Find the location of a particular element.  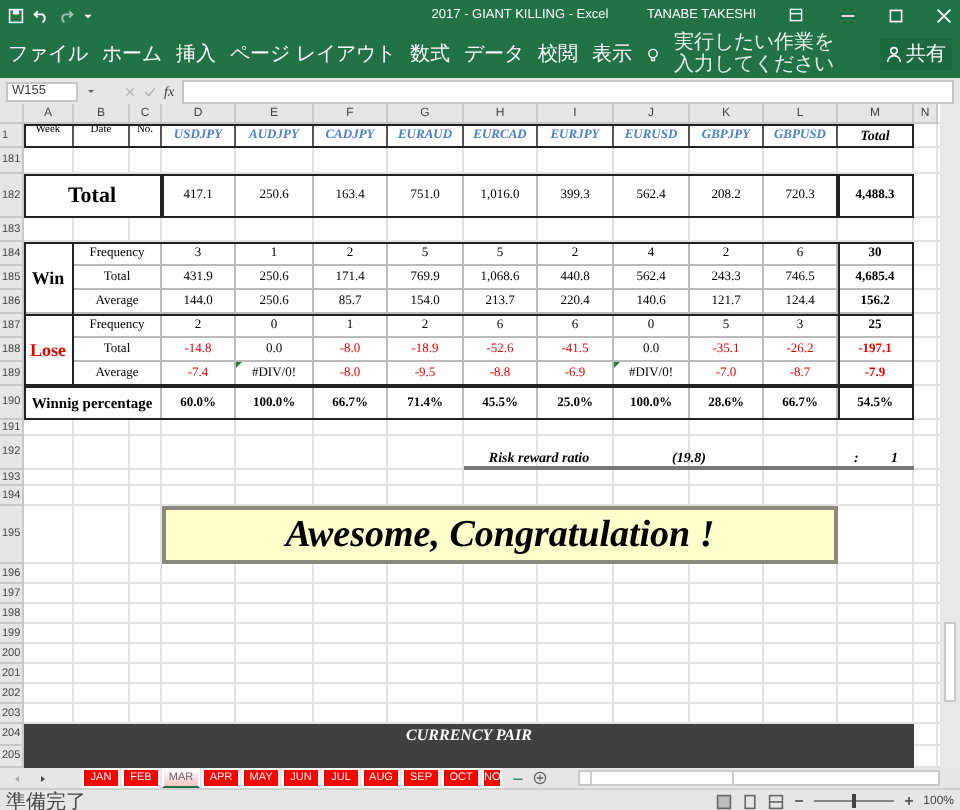

save-icon is located at coordinates (16, 15).